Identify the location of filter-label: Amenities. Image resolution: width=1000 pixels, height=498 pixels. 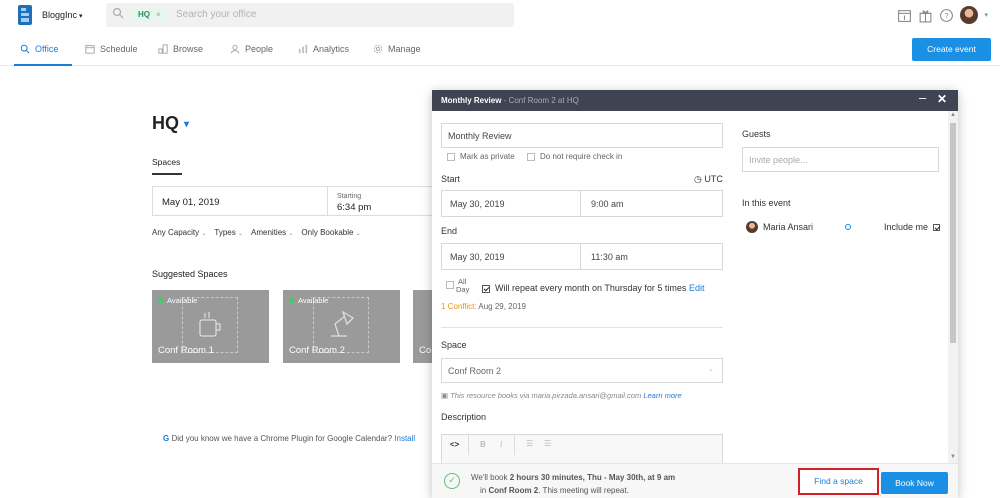
(269, 232).